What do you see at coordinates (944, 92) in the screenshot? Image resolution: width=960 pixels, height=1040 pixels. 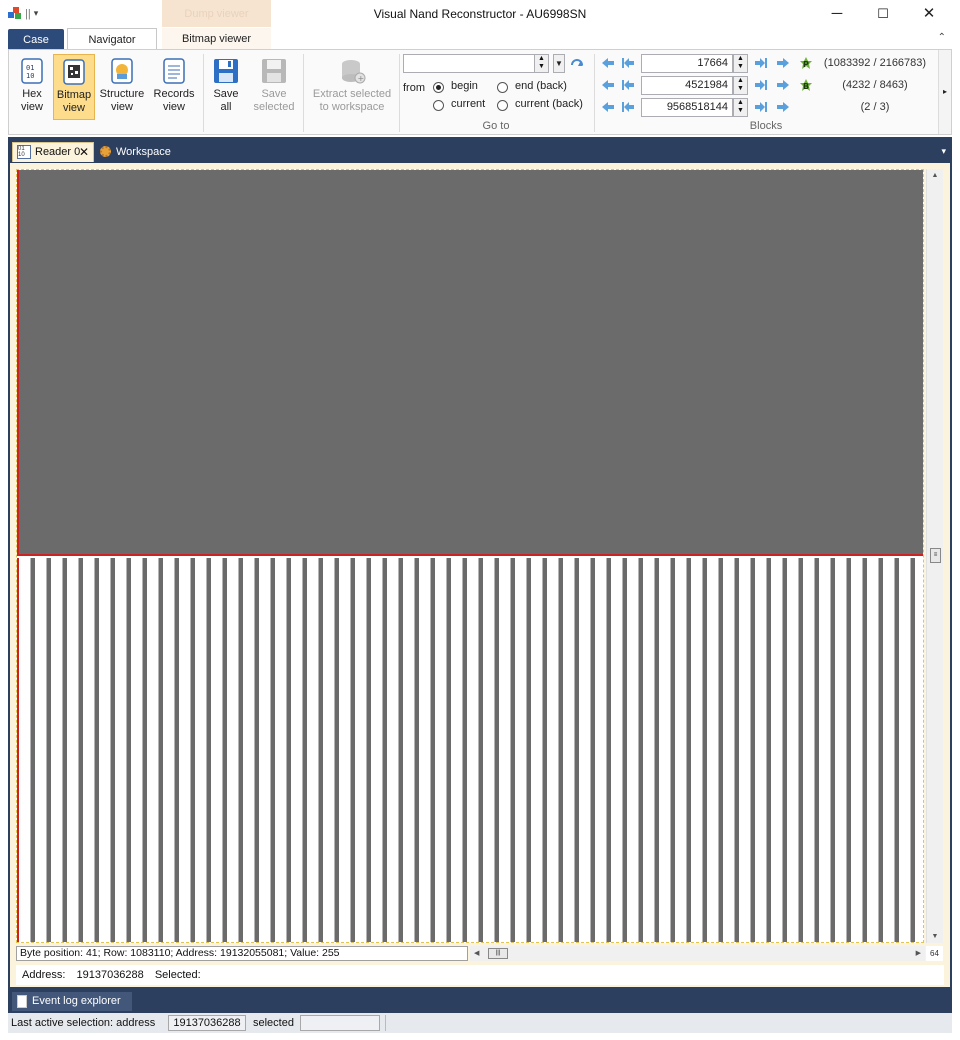 I see `ribbon-more-icon: ▸` at bounding box center [944, 92].